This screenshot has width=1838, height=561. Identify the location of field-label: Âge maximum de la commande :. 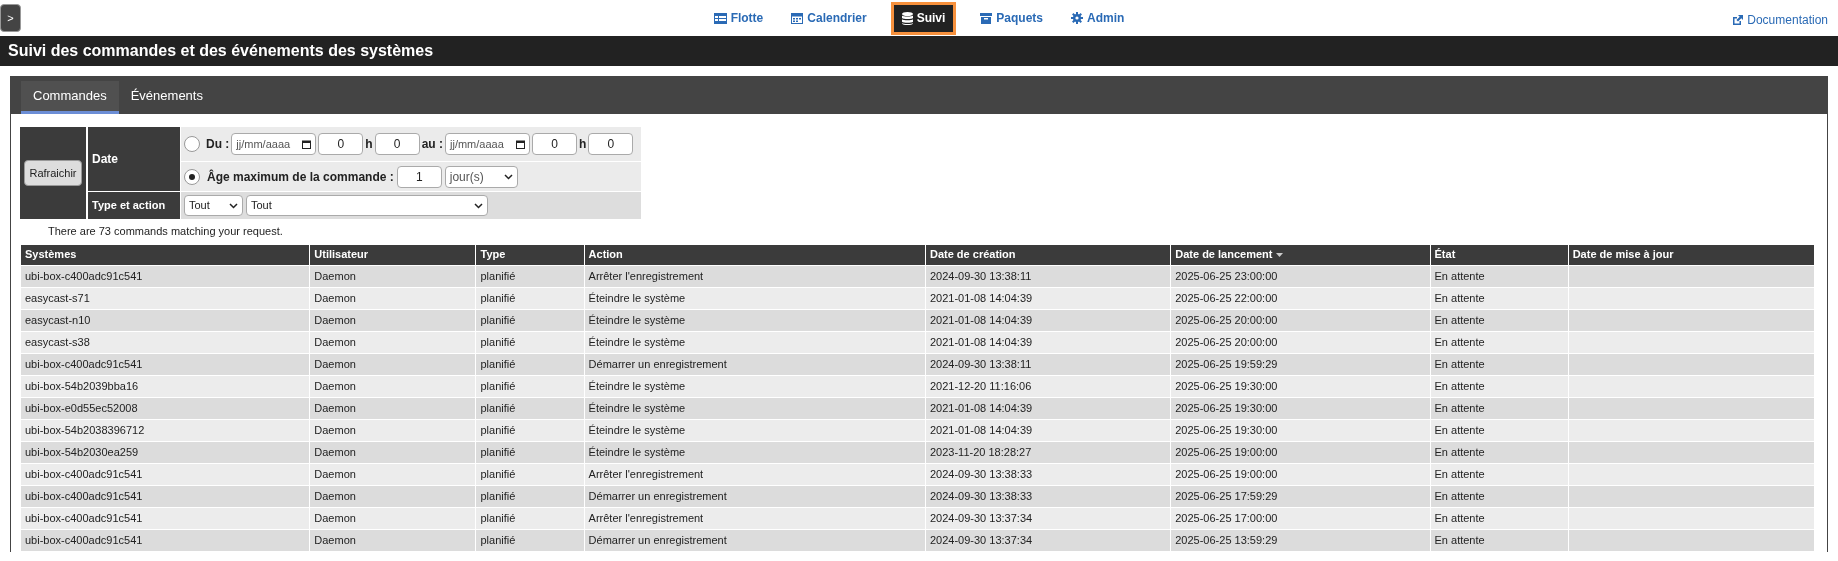
(300, 177).